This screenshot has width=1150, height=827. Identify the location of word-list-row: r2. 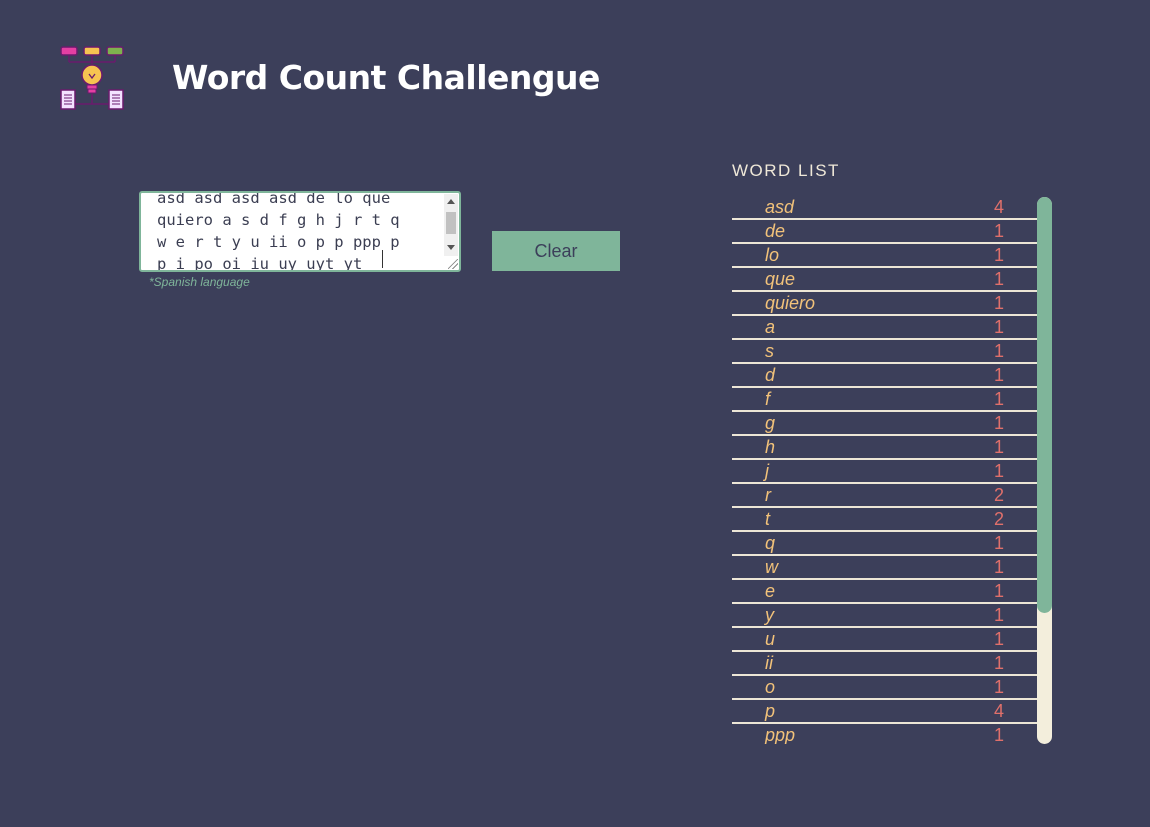
(884, 496).